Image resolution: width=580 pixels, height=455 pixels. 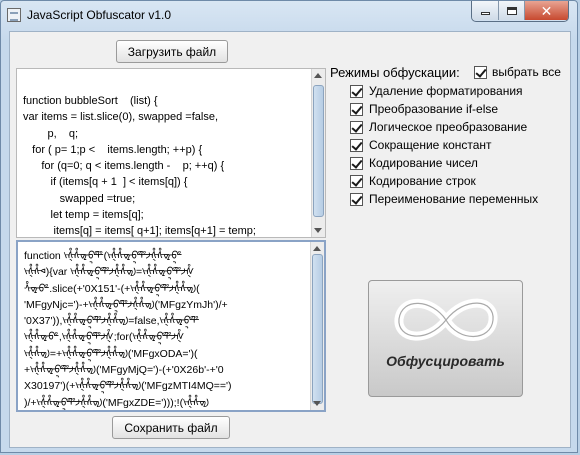 I want to click on select-all-checkbox: выбрать все, so click(x=517, y=72).